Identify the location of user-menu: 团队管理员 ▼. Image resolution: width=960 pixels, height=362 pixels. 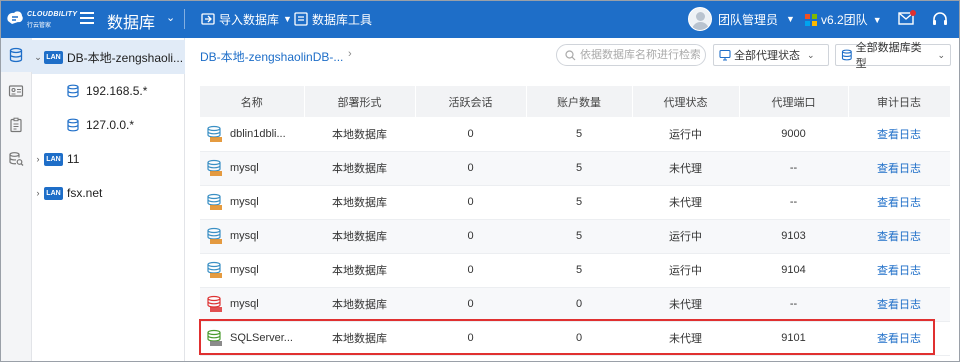
(741, 19).